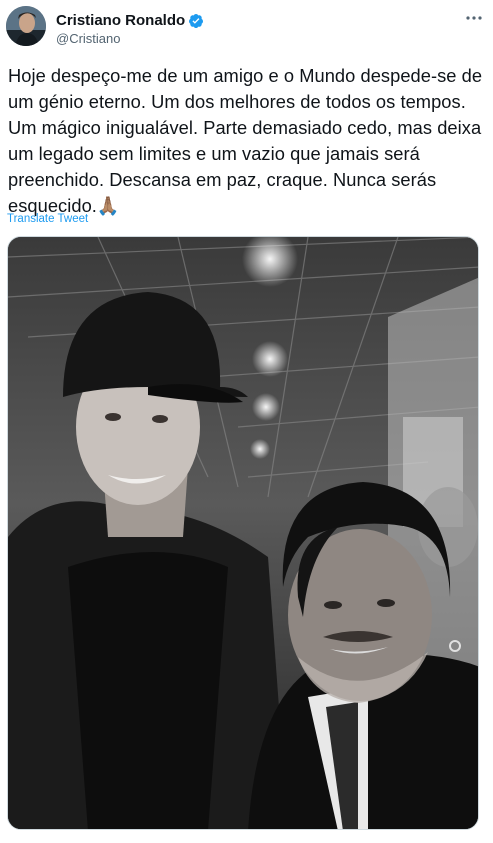  What do you see at coordinates (47, 219) in the screenshot?
I see `translate-tweet-link: Translate Tweet` at bounding box center [47, 219].